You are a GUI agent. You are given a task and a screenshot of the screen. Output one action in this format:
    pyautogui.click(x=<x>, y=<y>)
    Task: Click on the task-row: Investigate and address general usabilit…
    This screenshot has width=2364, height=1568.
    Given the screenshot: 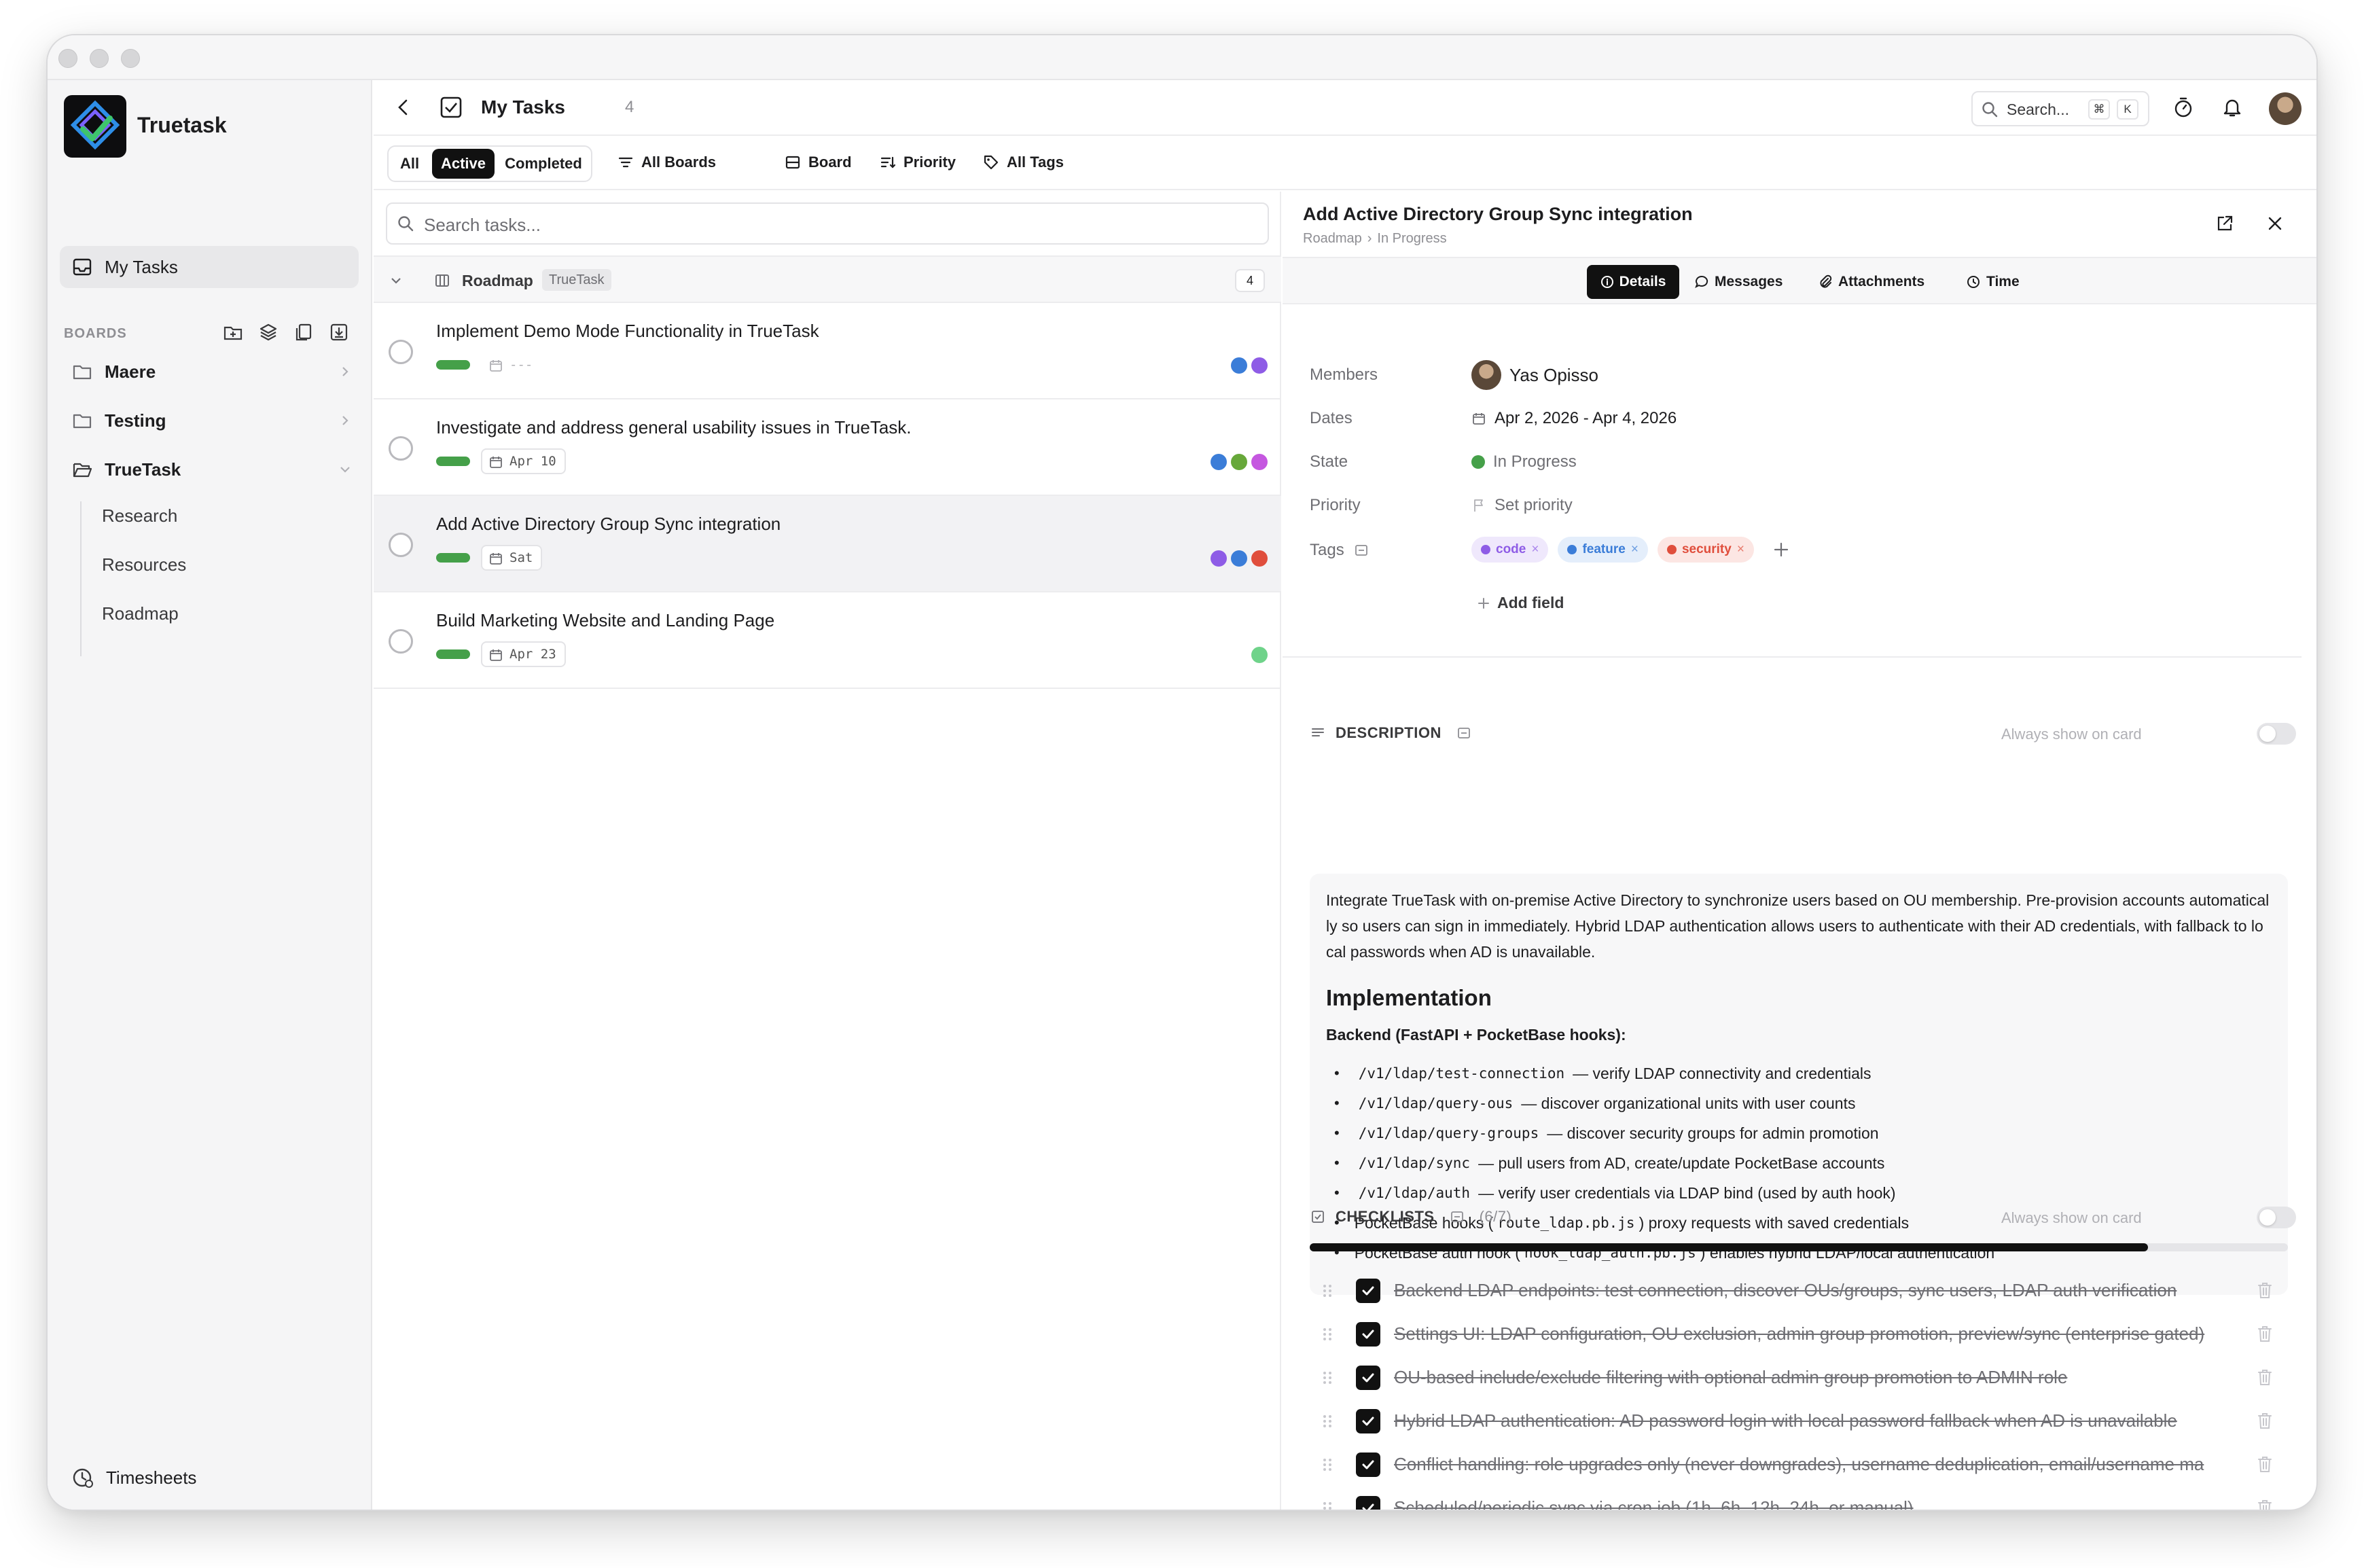 What is the action you would take?
    pyautogui.click(x=827, y=447)
    